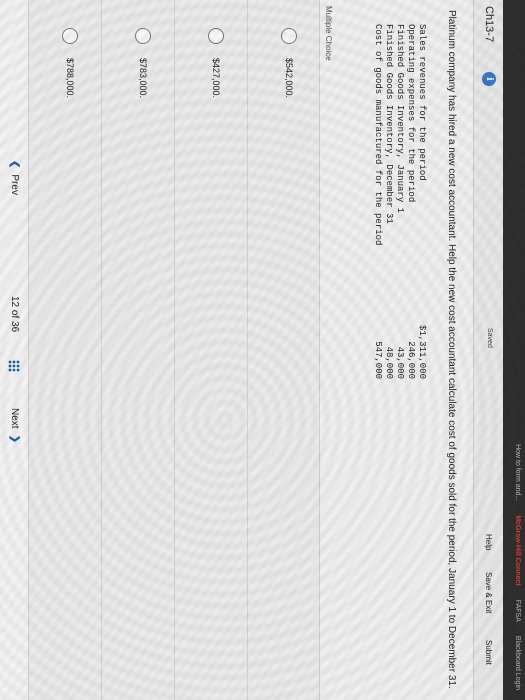  I want to click on choice-text: $427,000., so click(216, 78).